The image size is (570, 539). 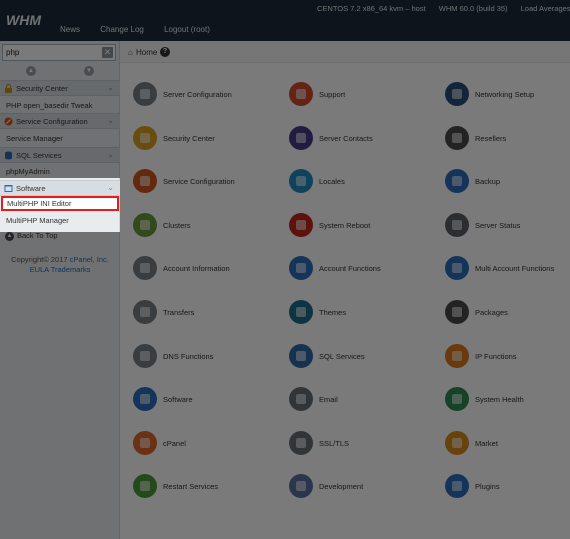 What do you see at coordinates (60, 171) in the screenshot?
I see `sidebar-item-phpmyadmin: phpMyAdmin` at bounding box center [60, 171].